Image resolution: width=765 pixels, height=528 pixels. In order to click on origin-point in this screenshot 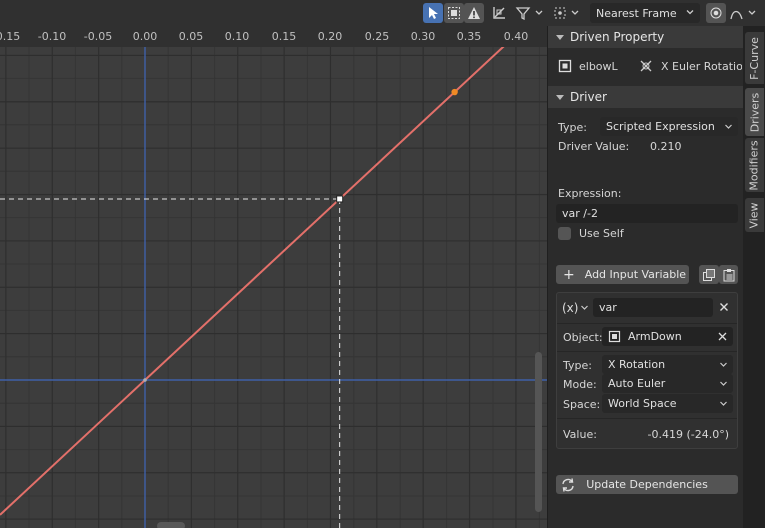, I will do `click(145, 380)`.